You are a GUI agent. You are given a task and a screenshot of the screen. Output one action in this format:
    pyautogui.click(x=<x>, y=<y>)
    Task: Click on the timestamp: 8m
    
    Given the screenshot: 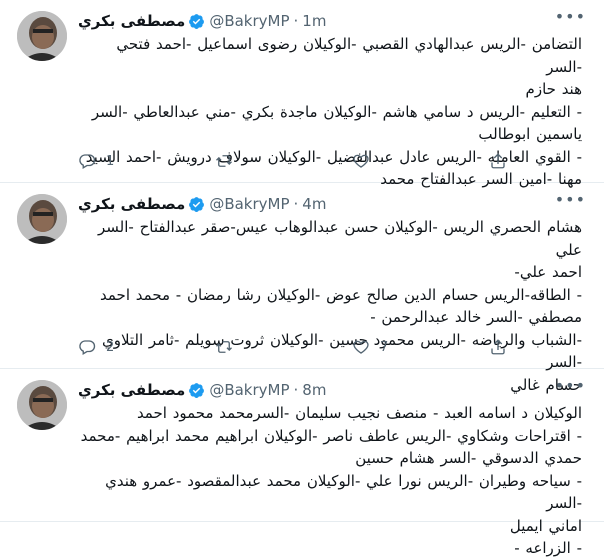 What is the action you would take?
    pyautogui.click(x=314, y=390)
    